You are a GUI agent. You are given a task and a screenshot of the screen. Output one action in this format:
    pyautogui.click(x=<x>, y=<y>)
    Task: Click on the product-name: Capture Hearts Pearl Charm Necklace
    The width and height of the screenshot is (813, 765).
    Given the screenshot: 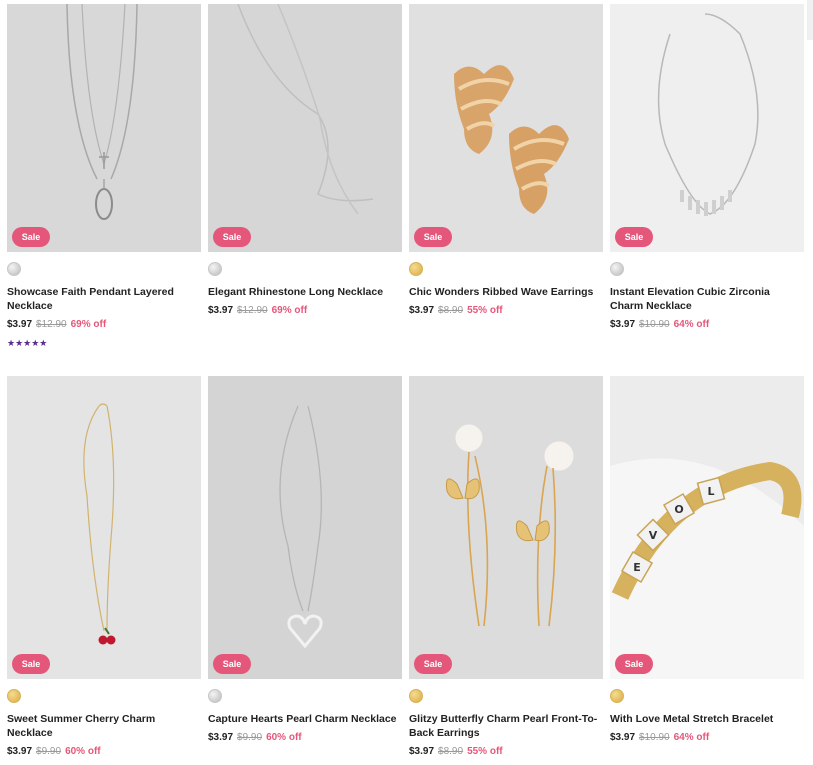 What is the action you would take?
    pyautogui.click(x=305, y=719)
    